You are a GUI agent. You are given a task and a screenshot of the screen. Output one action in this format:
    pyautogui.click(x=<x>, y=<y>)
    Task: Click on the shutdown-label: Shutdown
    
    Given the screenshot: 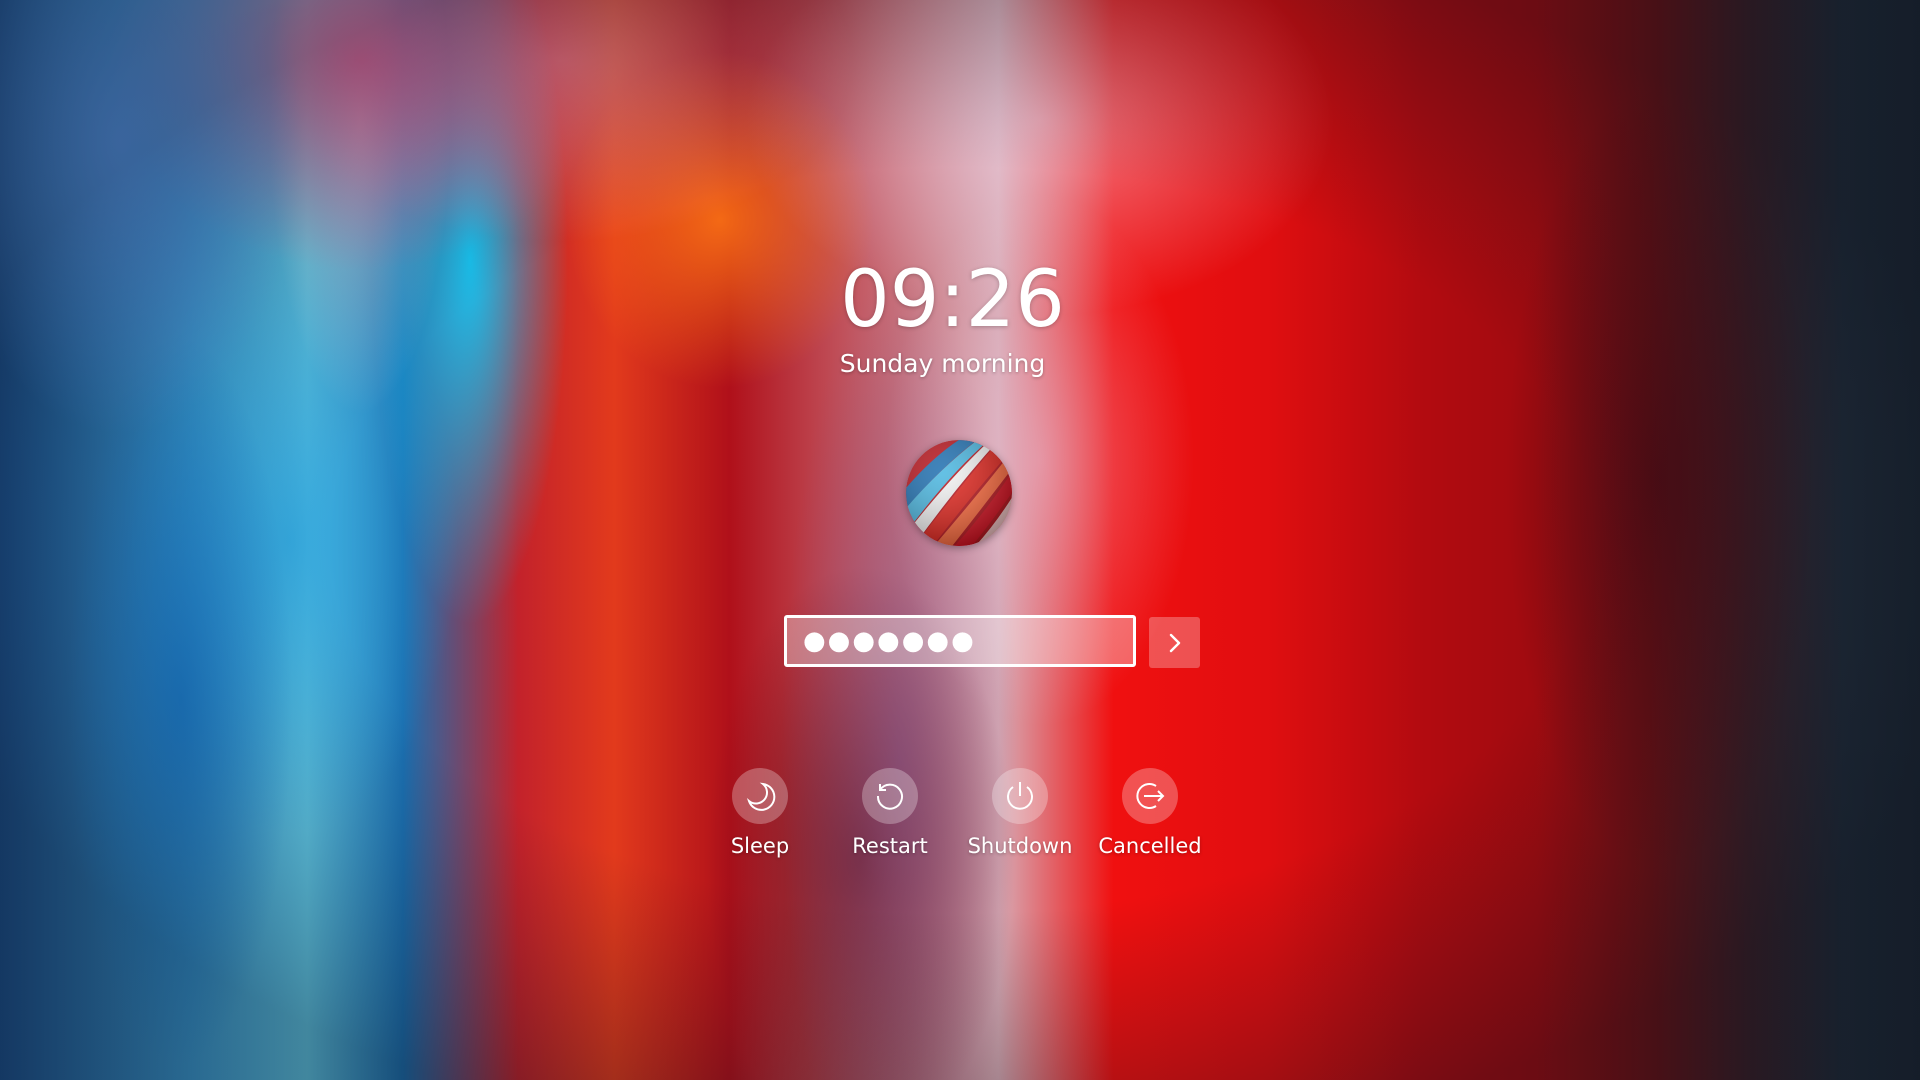 What is the action you would take?
    pyautogui.click(x=1020, y=846)
    